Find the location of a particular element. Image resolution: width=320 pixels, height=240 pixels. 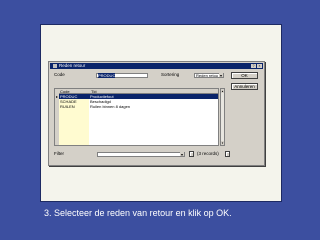

code-input-value: PRODUC is located at coordinates (107, 75).